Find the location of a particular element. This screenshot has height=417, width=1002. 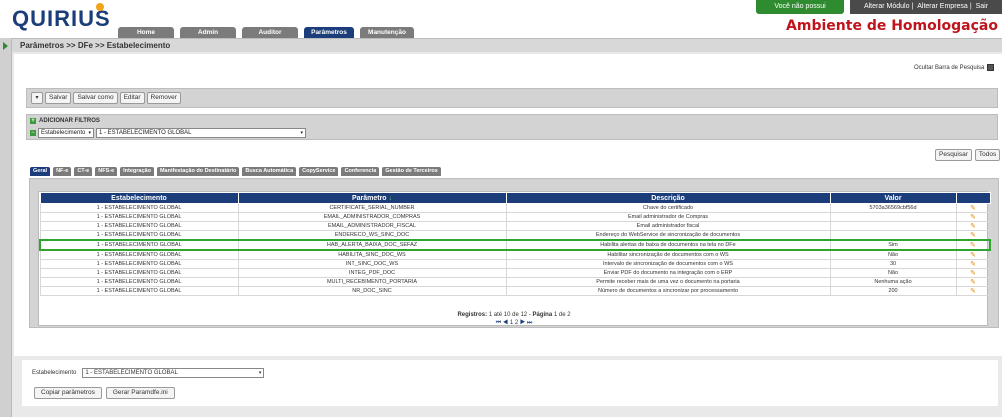

remove-button: Remover is located at coordinates (163, 98).